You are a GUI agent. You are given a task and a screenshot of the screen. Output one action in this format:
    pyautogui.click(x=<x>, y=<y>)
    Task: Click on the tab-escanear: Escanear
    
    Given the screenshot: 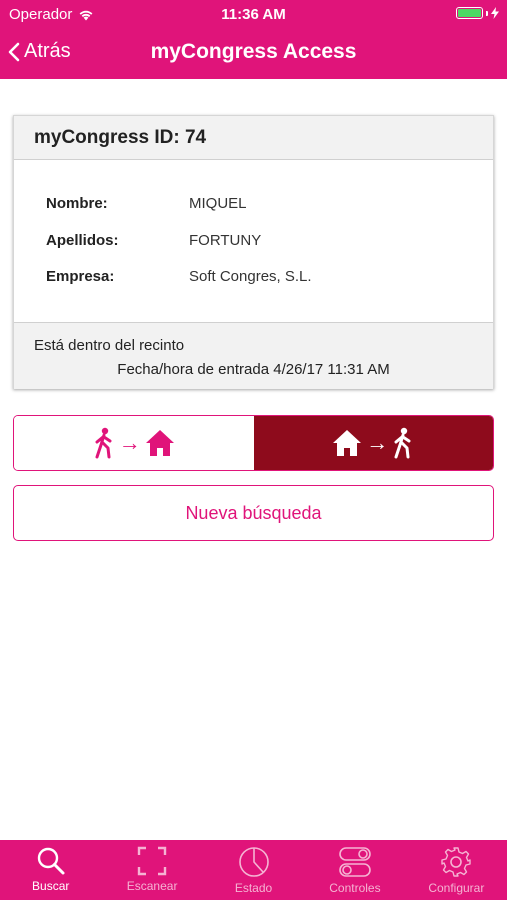 What is the action you would take?
    pyautogui.click(x=151, y=870)
    